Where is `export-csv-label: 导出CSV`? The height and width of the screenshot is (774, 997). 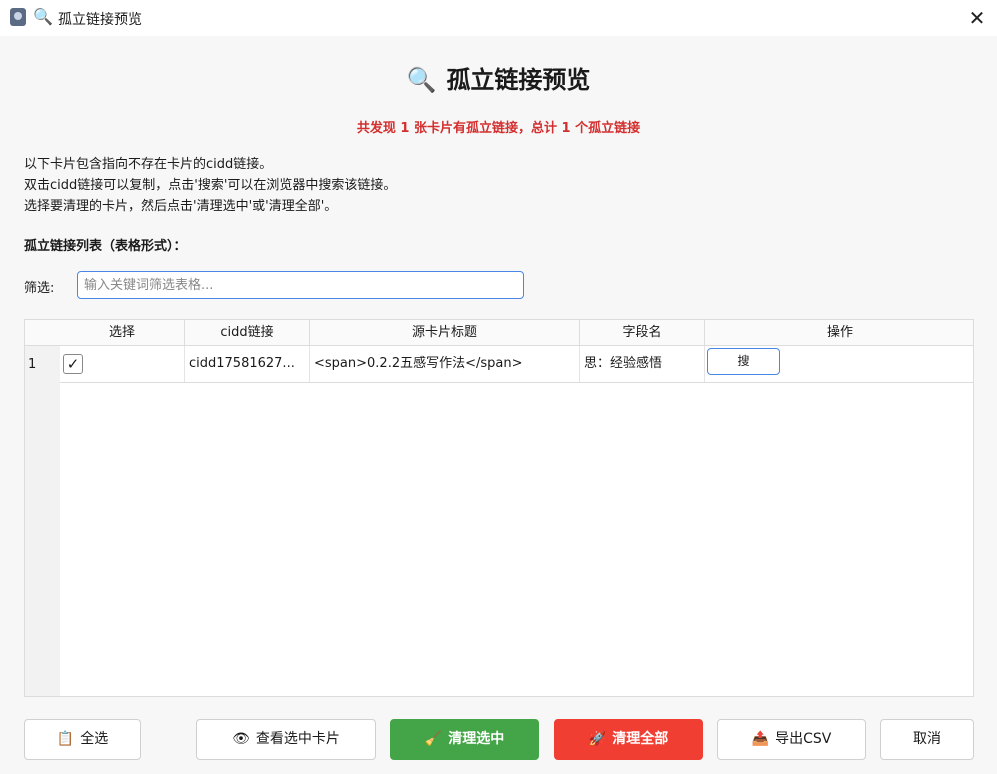
export-csv-label: 导出CSV is located at coordinates (803, 739).